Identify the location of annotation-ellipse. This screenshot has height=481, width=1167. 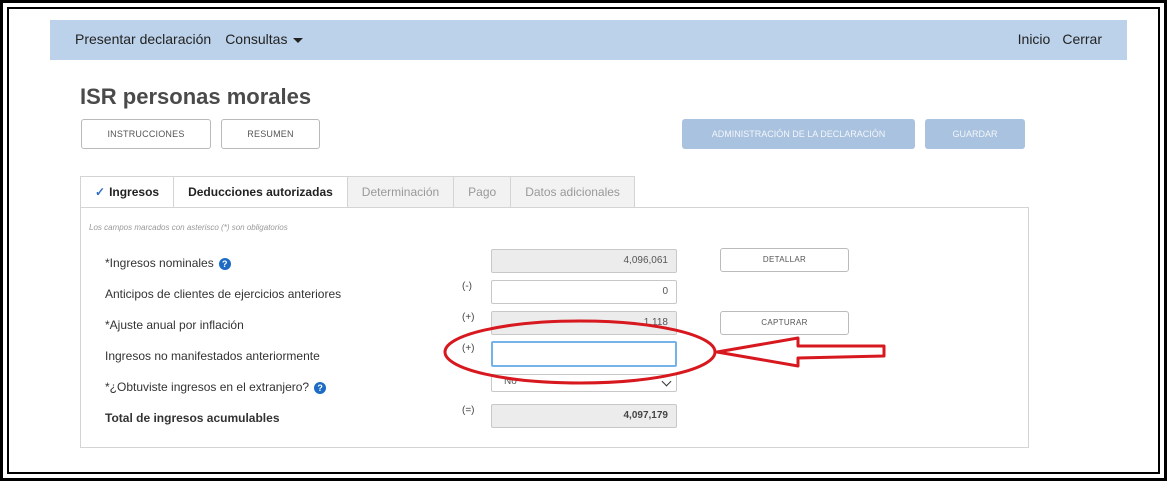
(580, 352).